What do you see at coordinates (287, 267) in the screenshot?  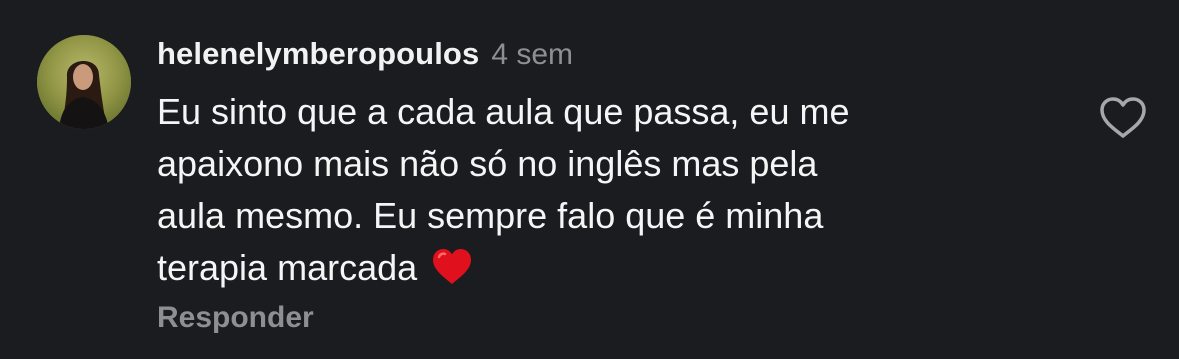 I see `comment-line-text: terapia marcada` at bounding box center [287, 267].